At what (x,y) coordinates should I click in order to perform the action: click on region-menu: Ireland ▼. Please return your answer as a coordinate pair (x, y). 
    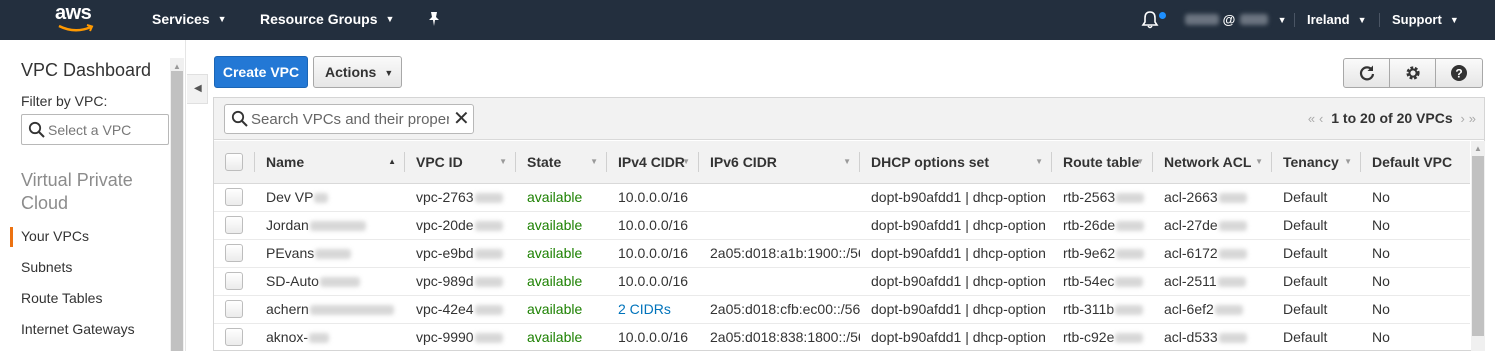
    Looking at the image, I should click on (1337, 19).